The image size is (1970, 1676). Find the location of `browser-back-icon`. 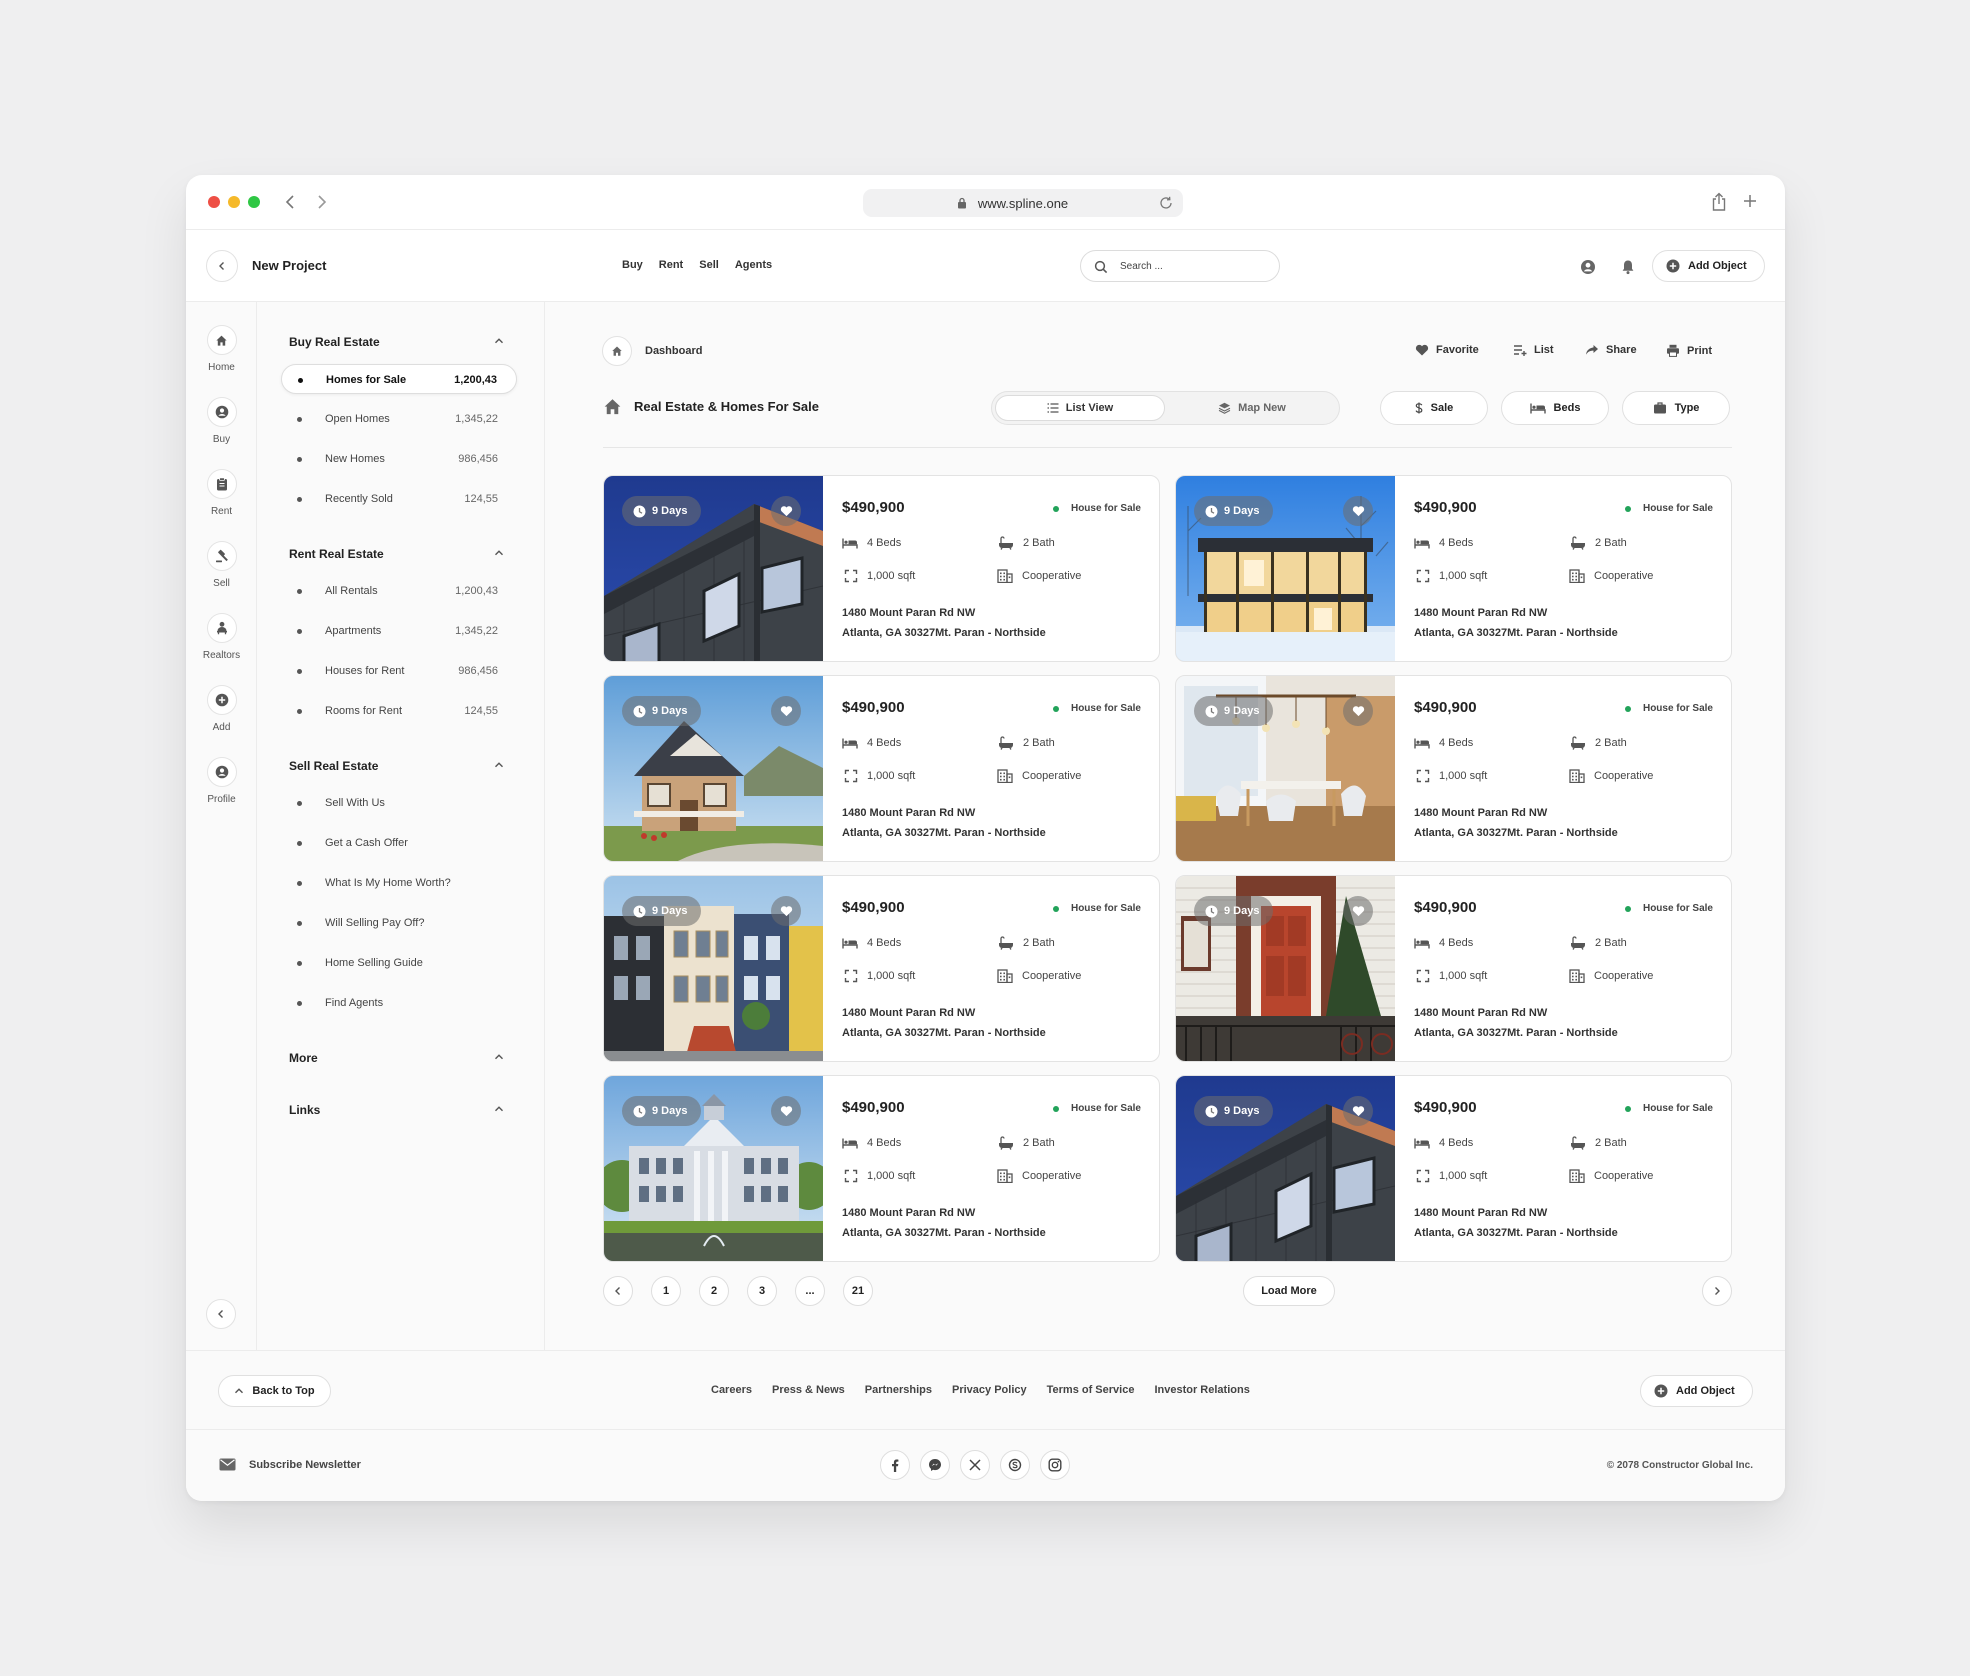

browser-back-icon is located at coordinates (291, 202).